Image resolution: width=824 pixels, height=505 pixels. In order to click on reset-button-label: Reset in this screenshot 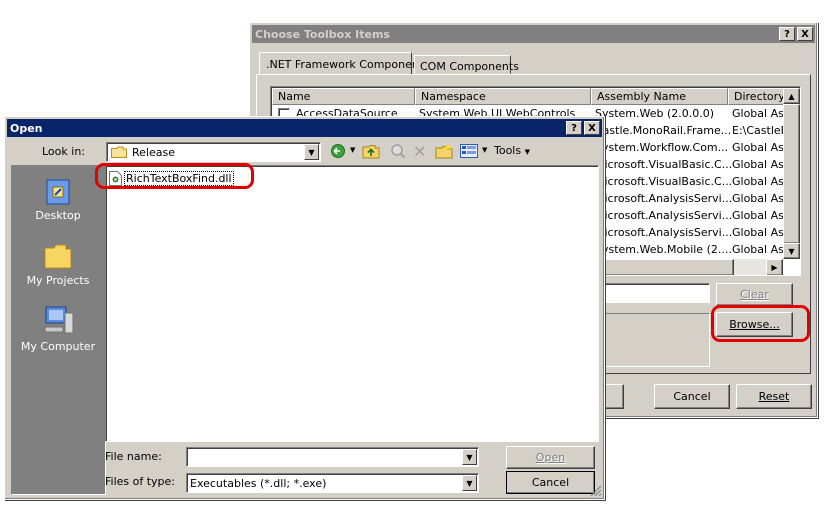, I will do `click(774, 396)`.